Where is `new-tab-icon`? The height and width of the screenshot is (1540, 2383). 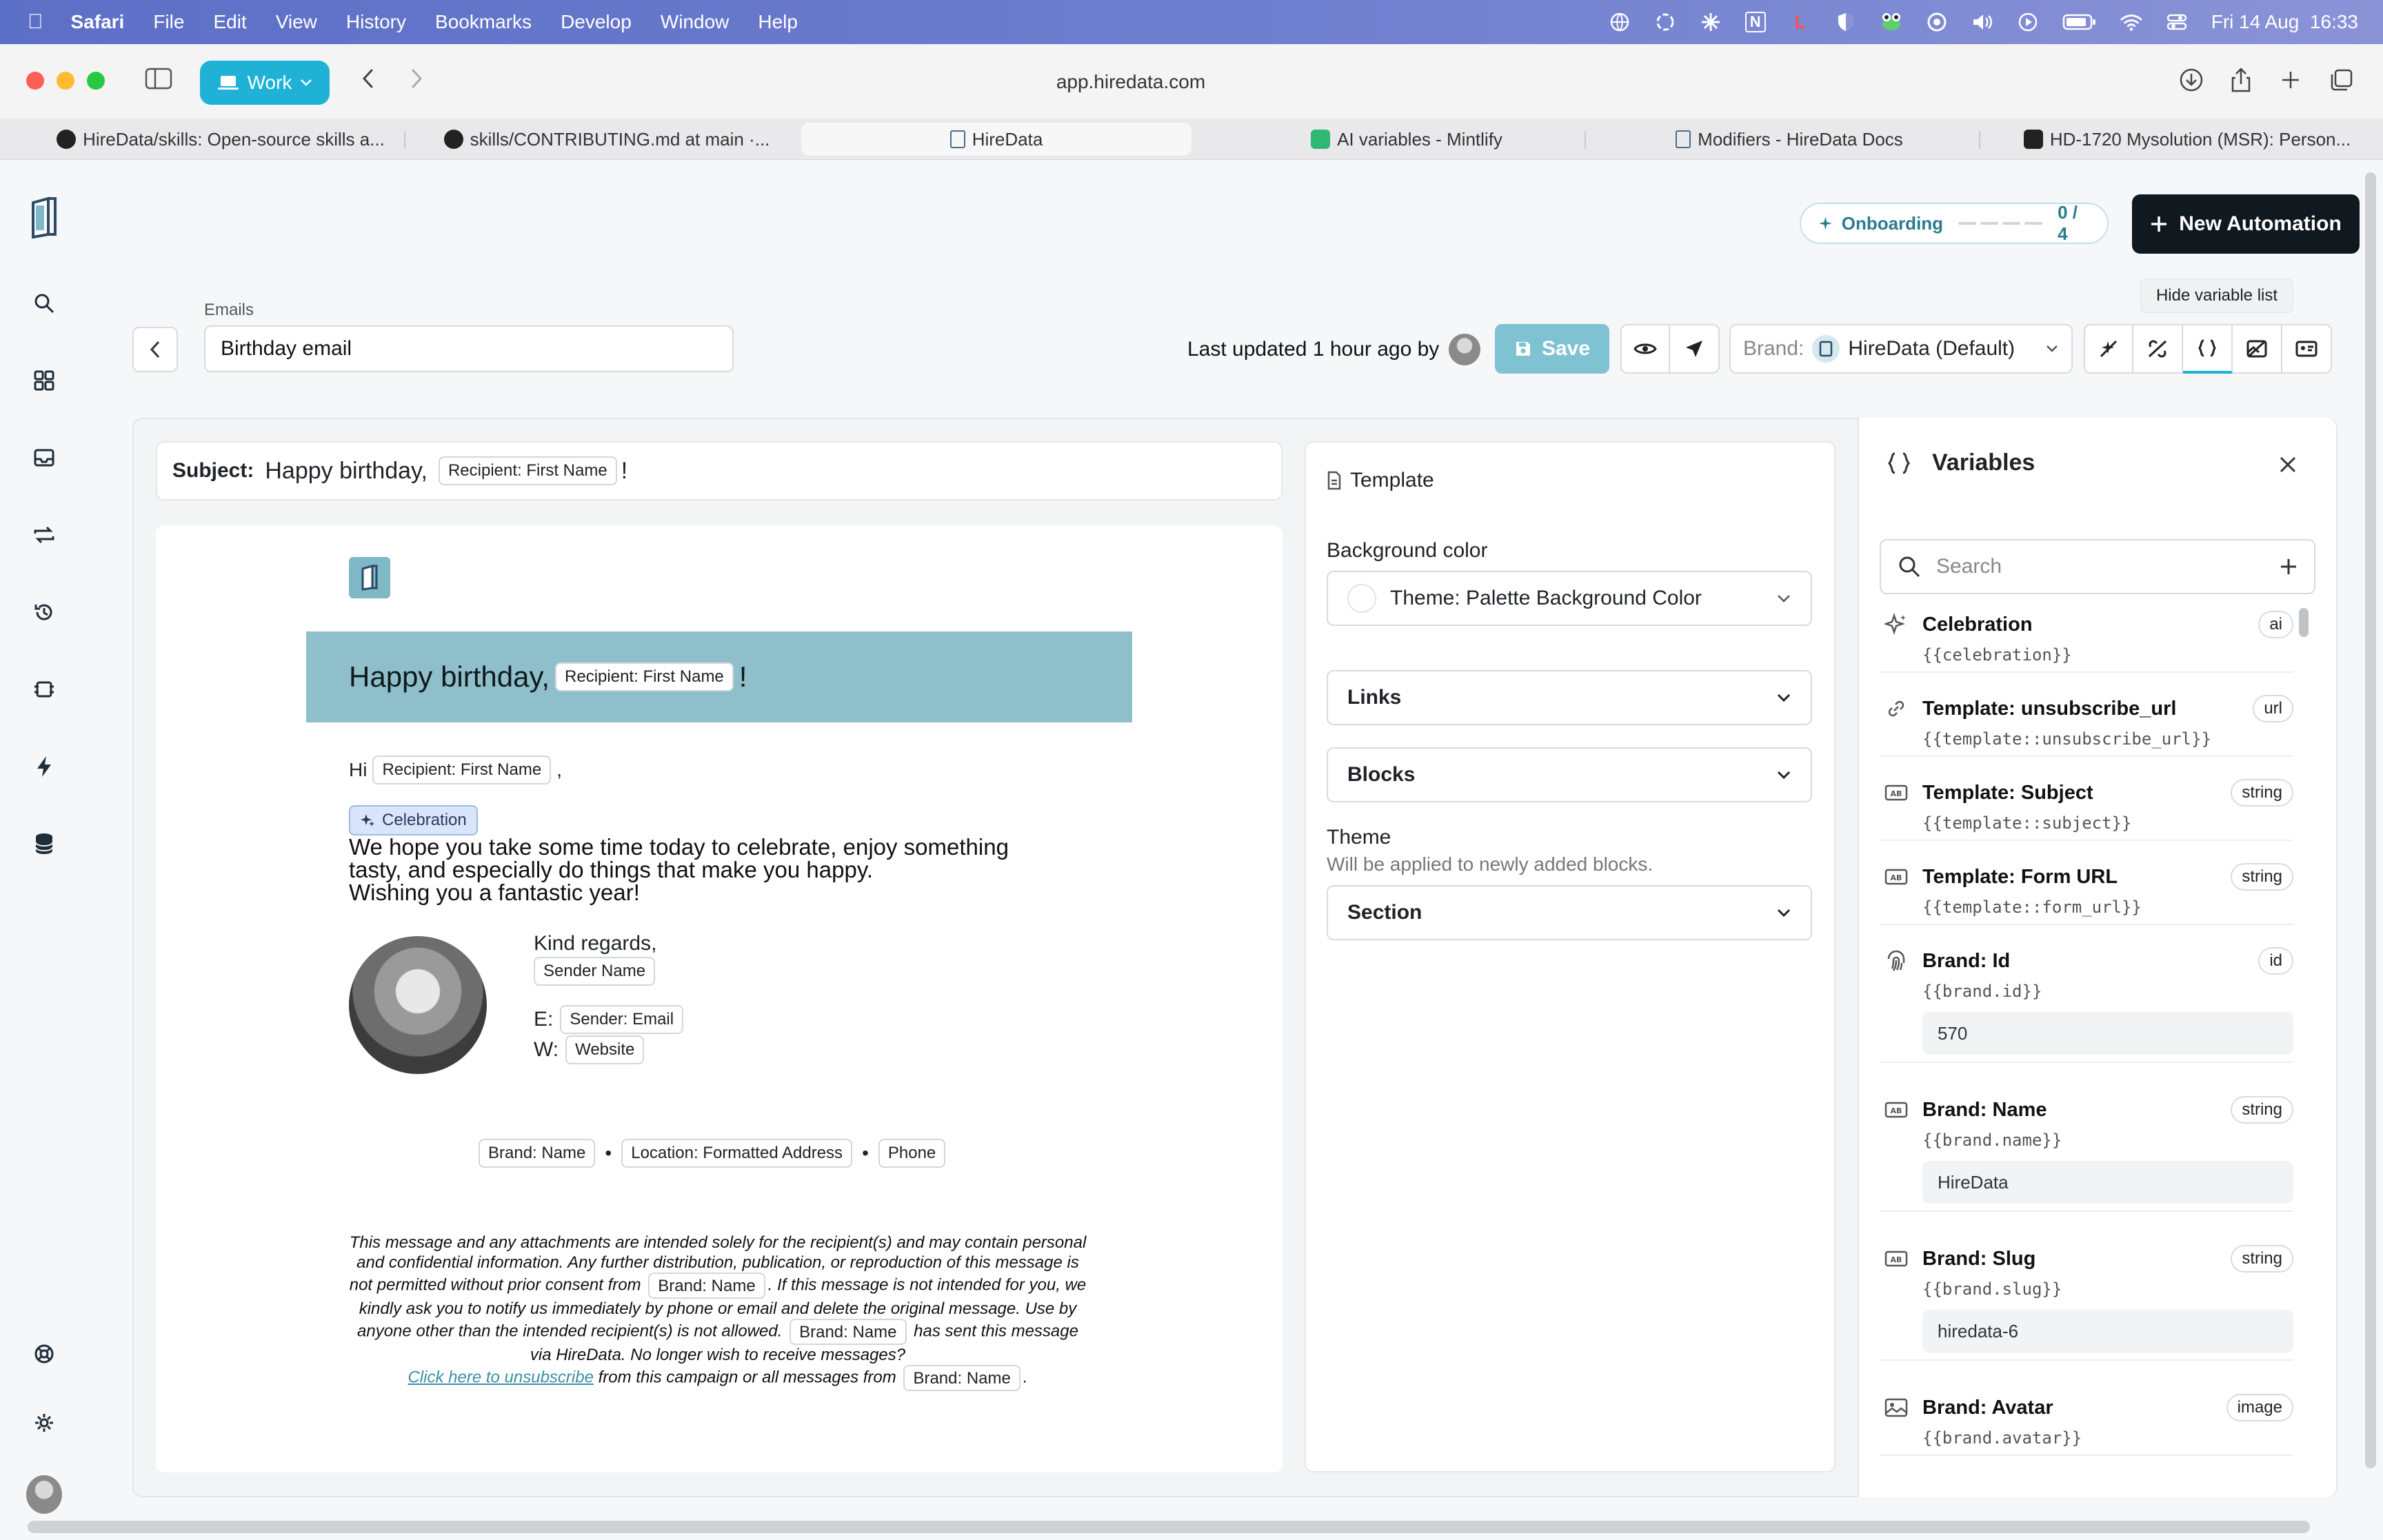
new-tab-icon is located at coordinates (2291, 80).